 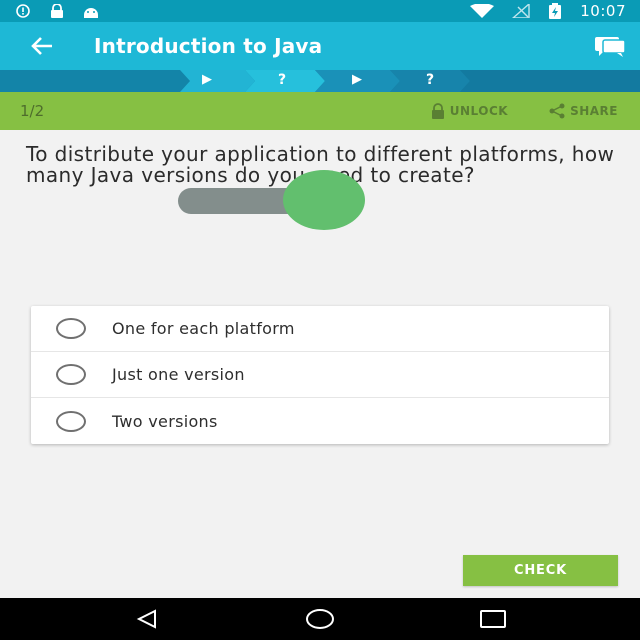 What do you see at coordinates (320, 81) in the screenshot?
I see `lesson-progress: ▶ ? ▶ ?` at bounding box center [320, 81].